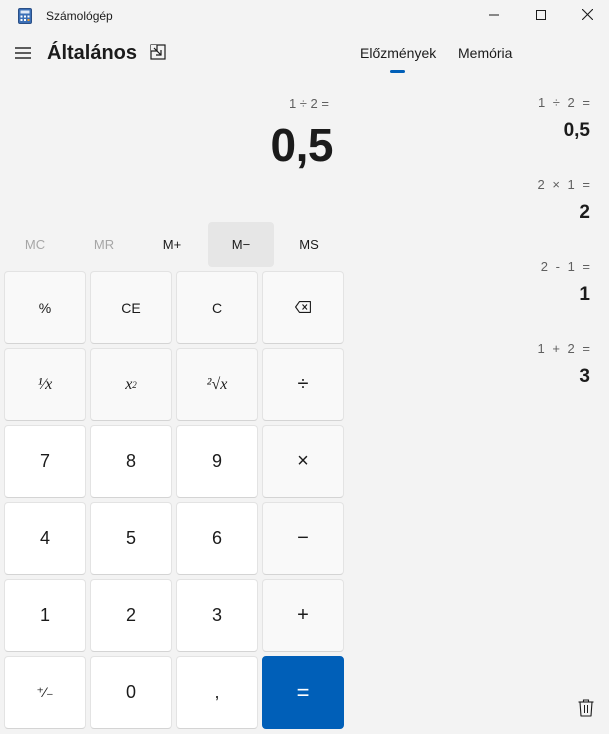 The height and width of the screenshot is (734, 609). I want to click on memory-recall-button: MR, so click(104, 244).